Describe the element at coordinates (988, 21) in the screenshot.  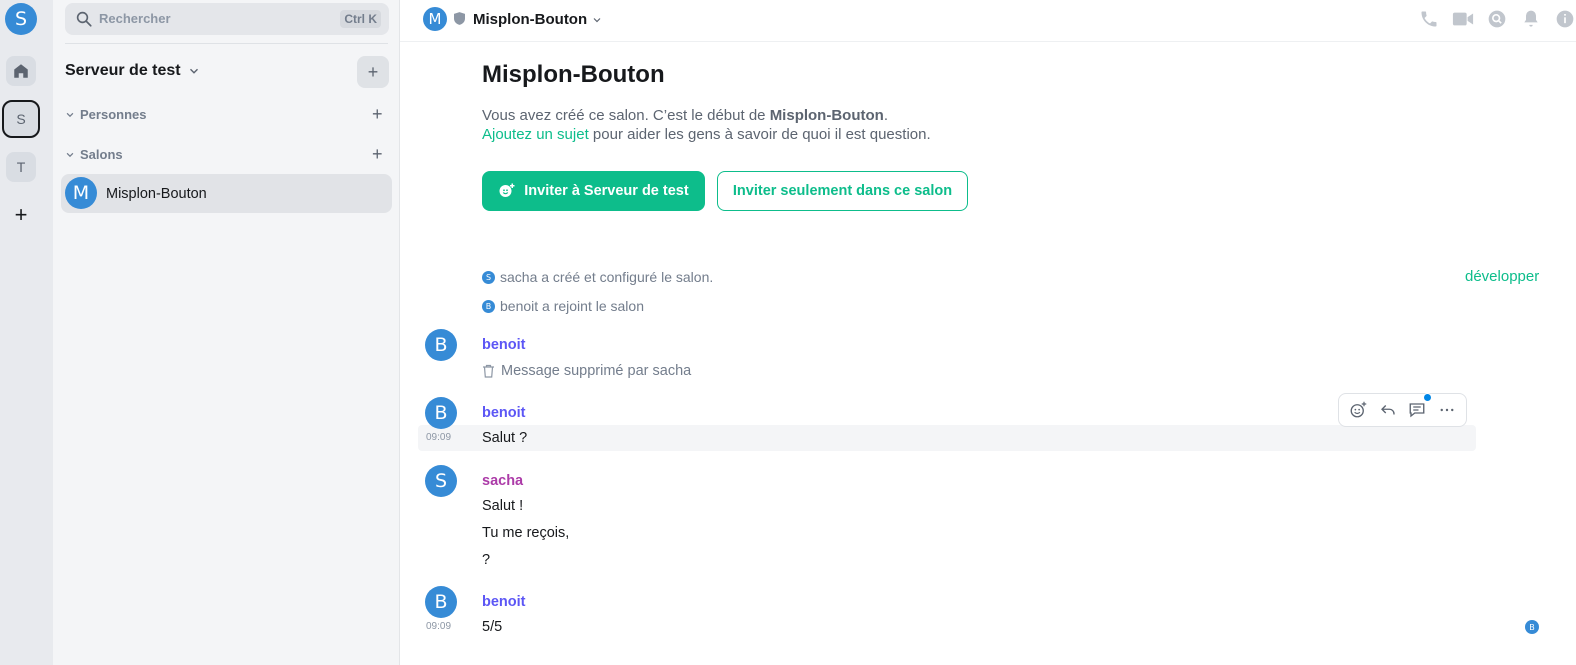
I see `room-header: M Misplon-Bouton` at that location.